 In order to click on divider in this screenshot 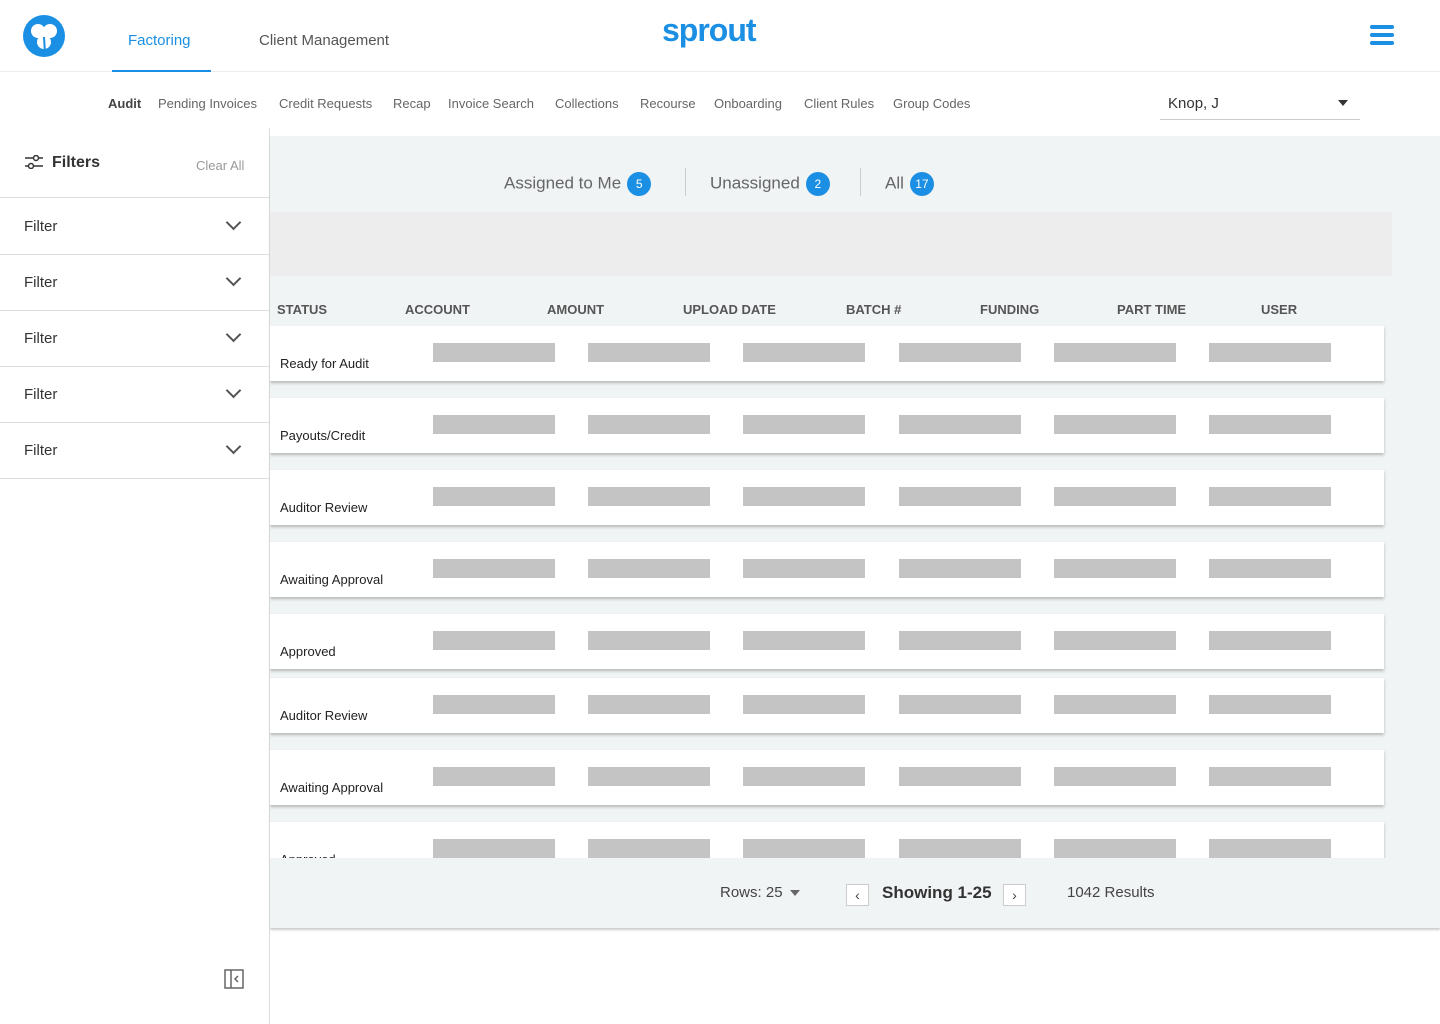, I will do `click(860, 182)`.